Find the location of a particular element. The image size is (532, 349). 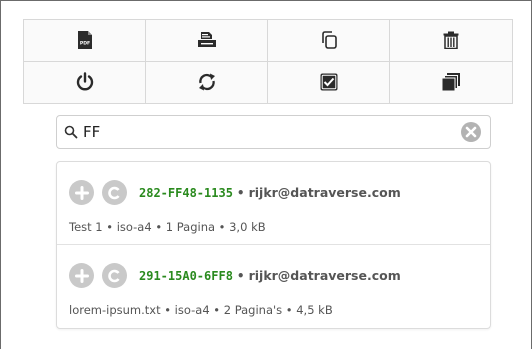

power-button is located at coordinates (85, 82).